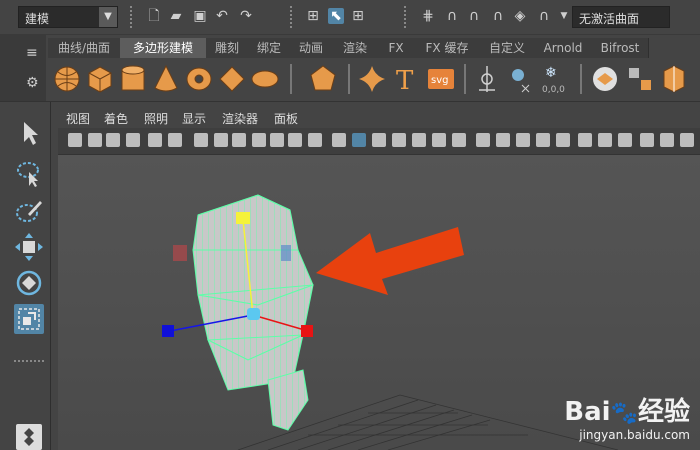 Image resolution: width=700 pixels, height=450 pixels. What do you see at coordinates (227, 48) in the screenshot?
I see `tab-sculpting: 雕刻` at bounding box center [227, 48].